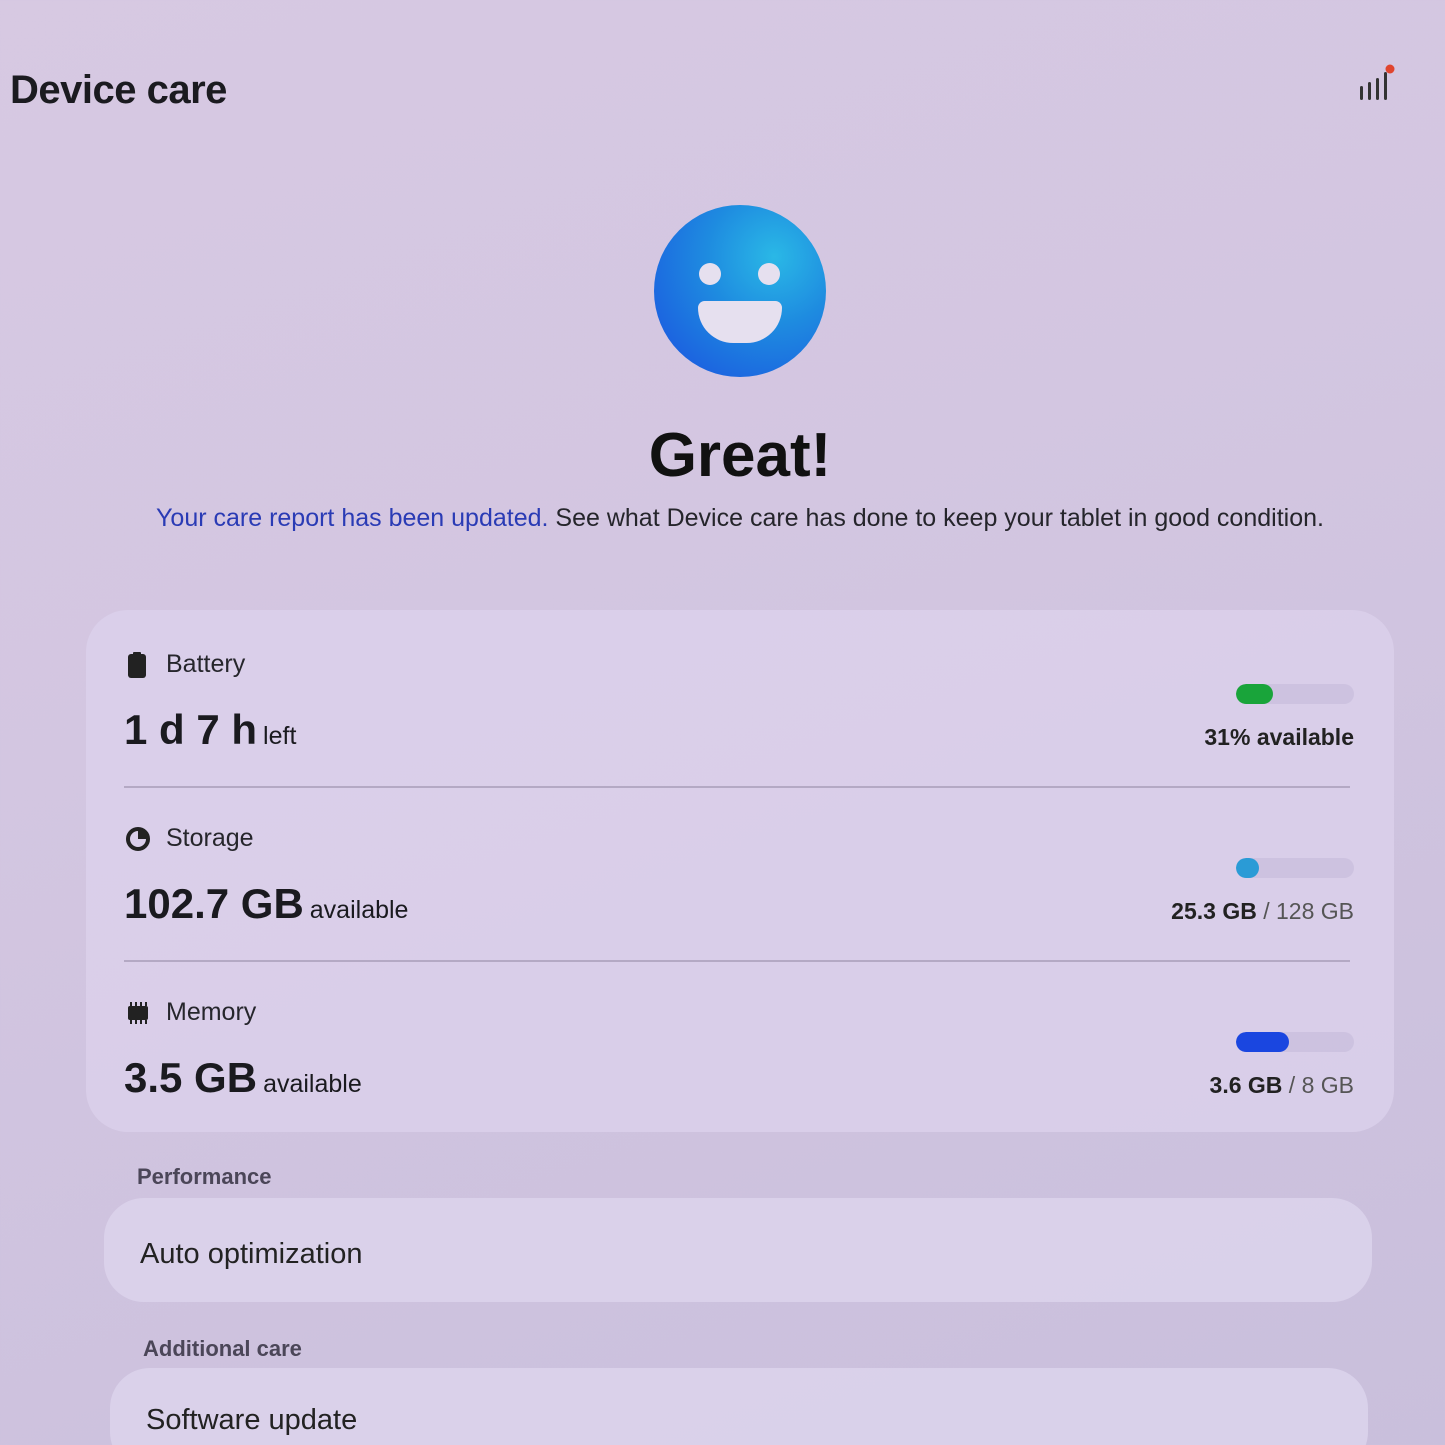 The image size is (1445, 1445). I want to click on care-report-link: Your care report has been updated., so click(352, 518).